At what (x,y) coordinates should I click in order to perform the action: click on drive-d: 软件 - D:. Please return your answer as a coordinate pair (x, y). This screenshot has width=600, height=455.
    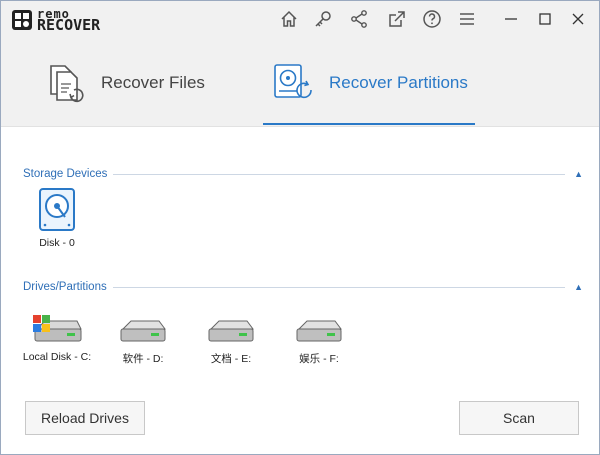
    Looking at the image, I should click on (143, 339).